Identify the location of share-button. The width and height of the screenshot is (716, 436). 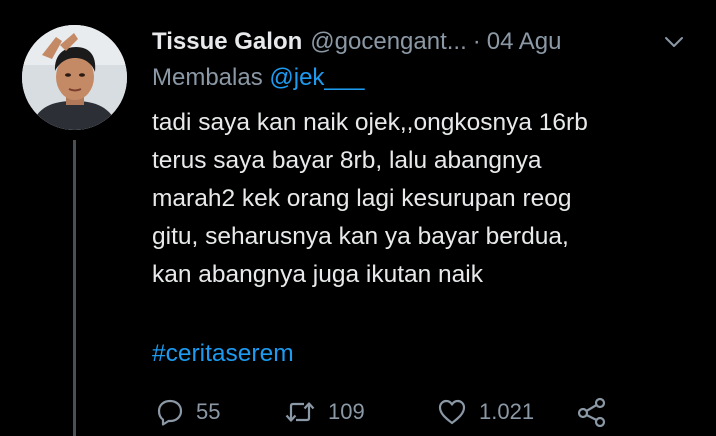
(592, 412).